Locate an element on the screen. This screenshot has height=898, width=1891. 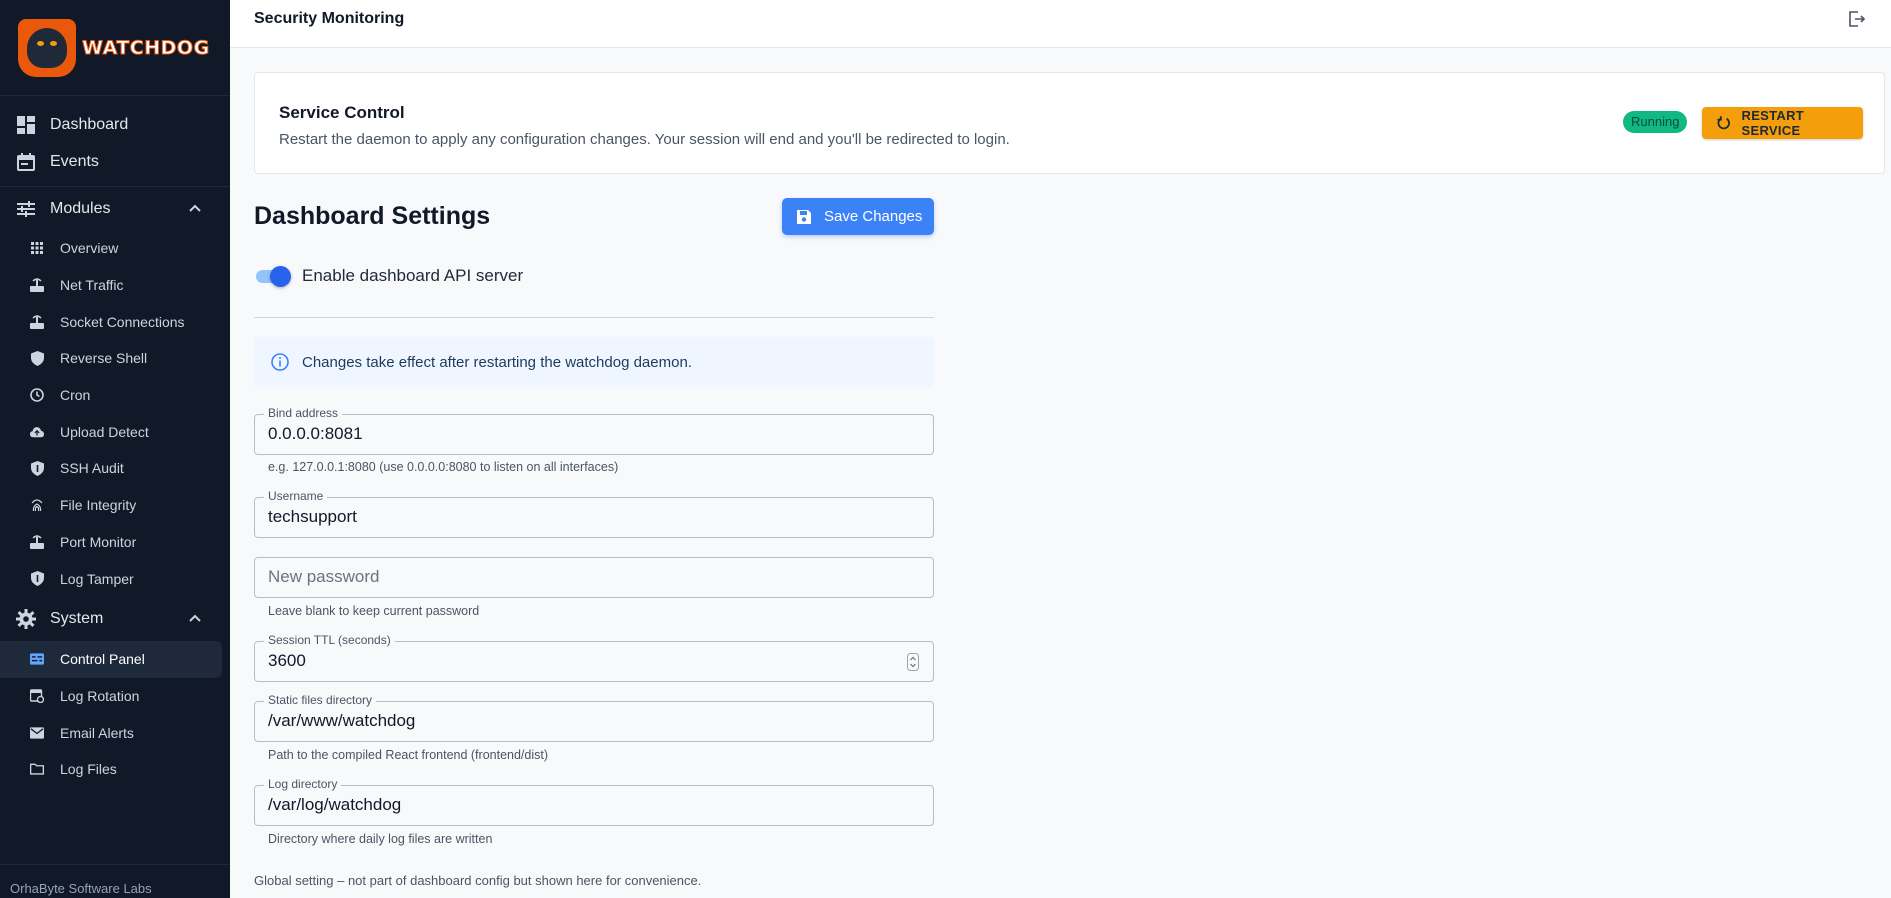
sidebar-item-control-panel: Control Panel is located at coordinates (111, 659).